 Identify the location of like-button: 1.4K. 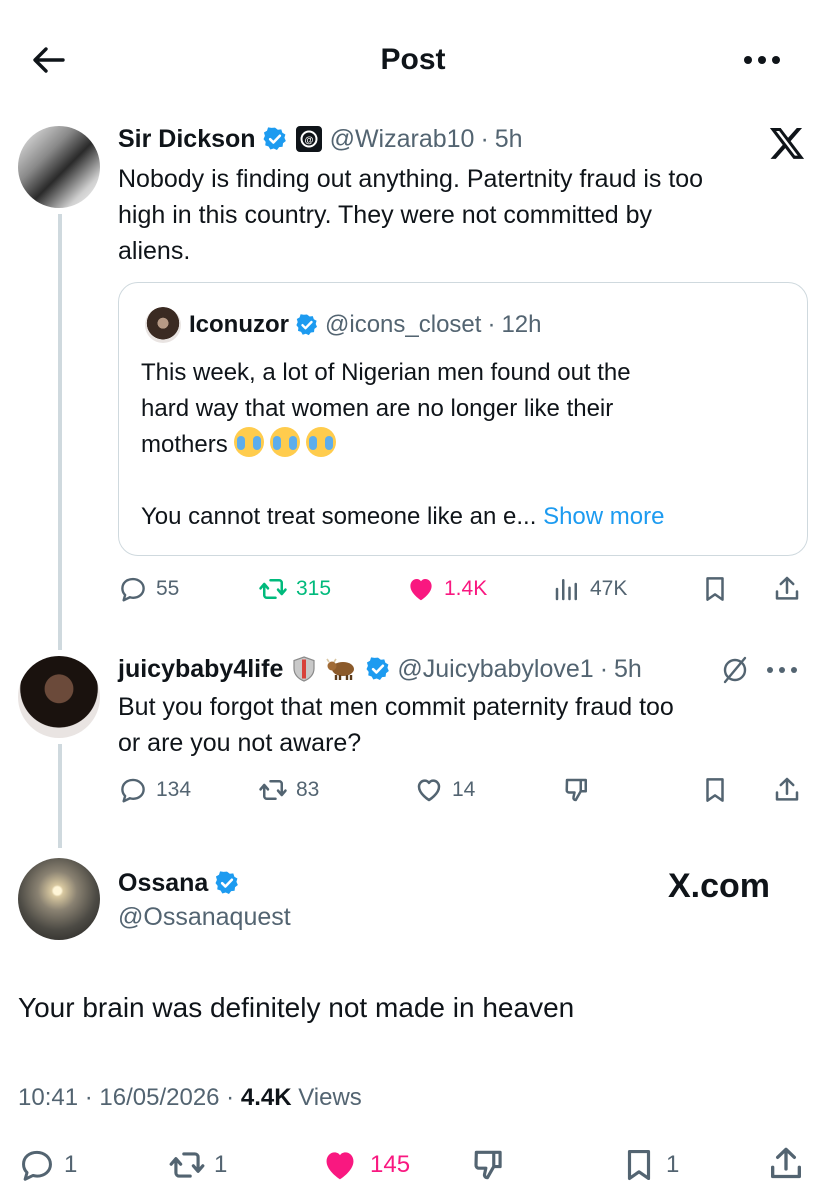
(446, 589).